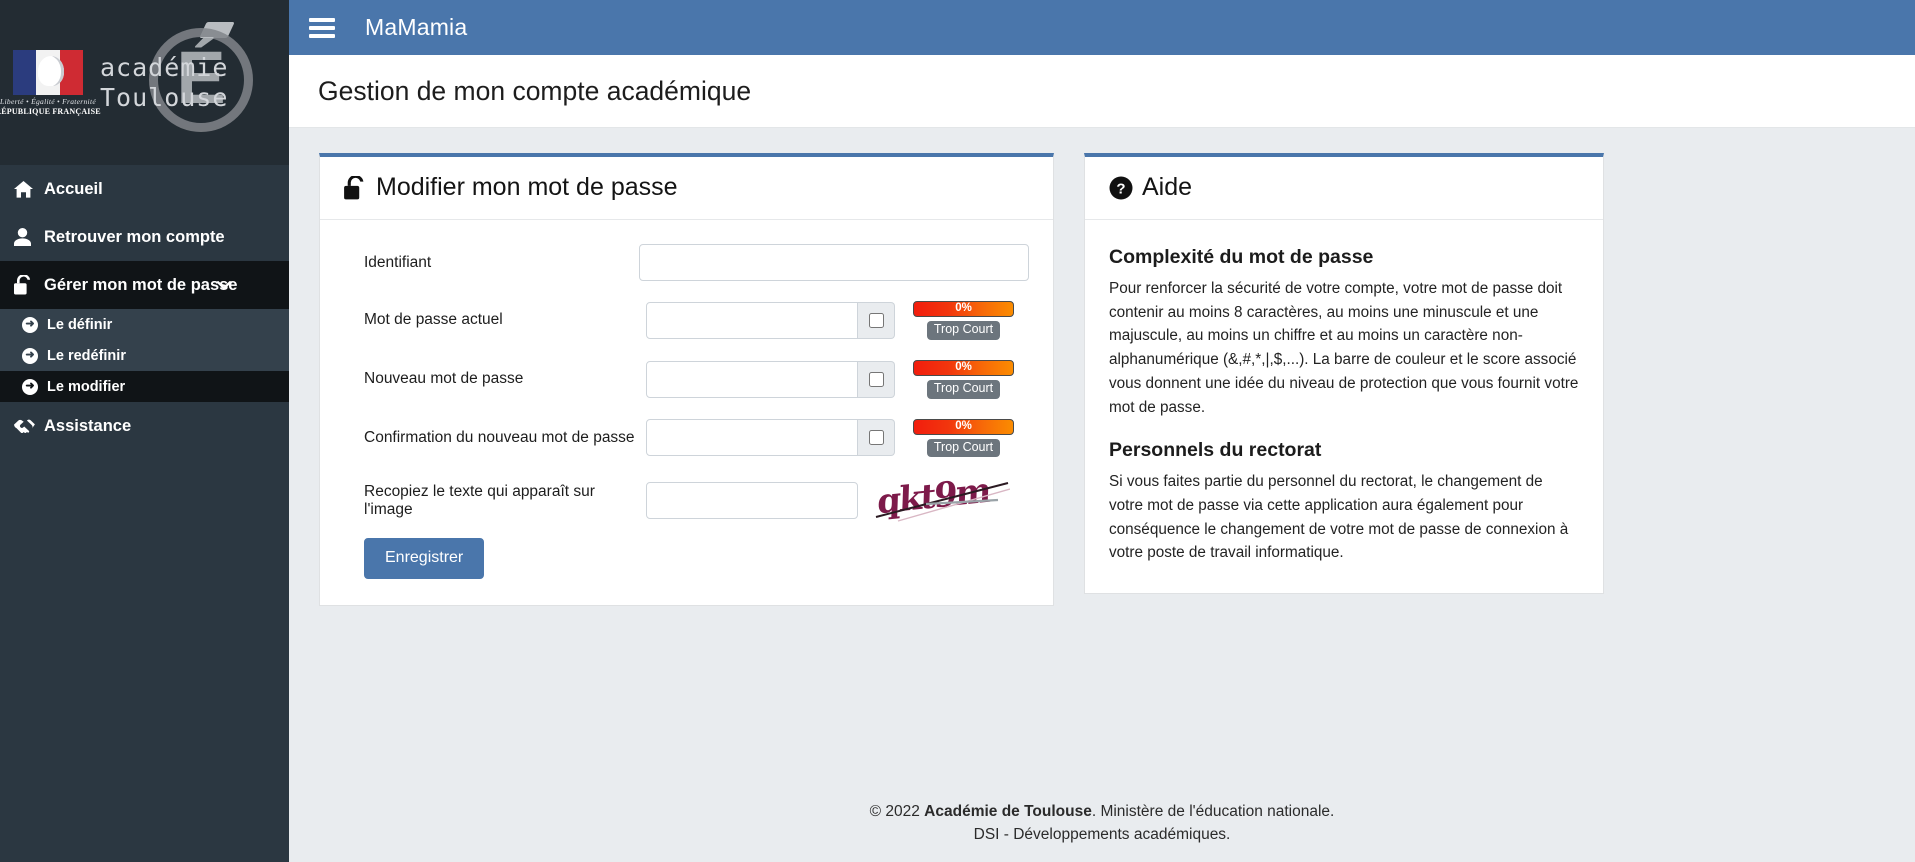 This screenshot has width=1915, height=862. Describe the element at coordinates (752, 379) in the screenshot. I see `nouveau-mot-de-passe-input` at that location.